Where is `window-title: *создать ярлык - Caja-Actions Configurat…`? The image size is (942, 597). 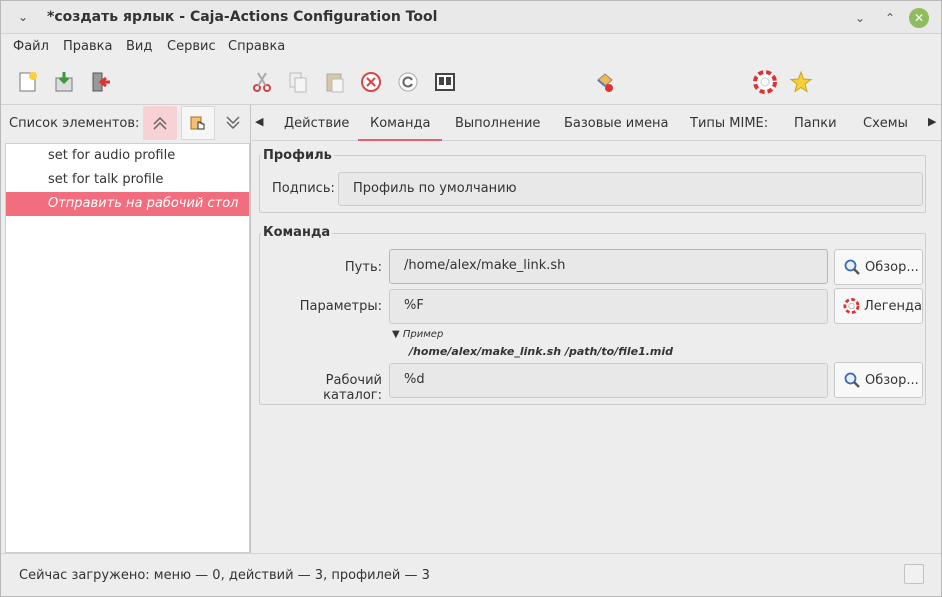 window-title: *создать ярлык - Caja-Actions Configurat… is located at coordinates (242, 17).